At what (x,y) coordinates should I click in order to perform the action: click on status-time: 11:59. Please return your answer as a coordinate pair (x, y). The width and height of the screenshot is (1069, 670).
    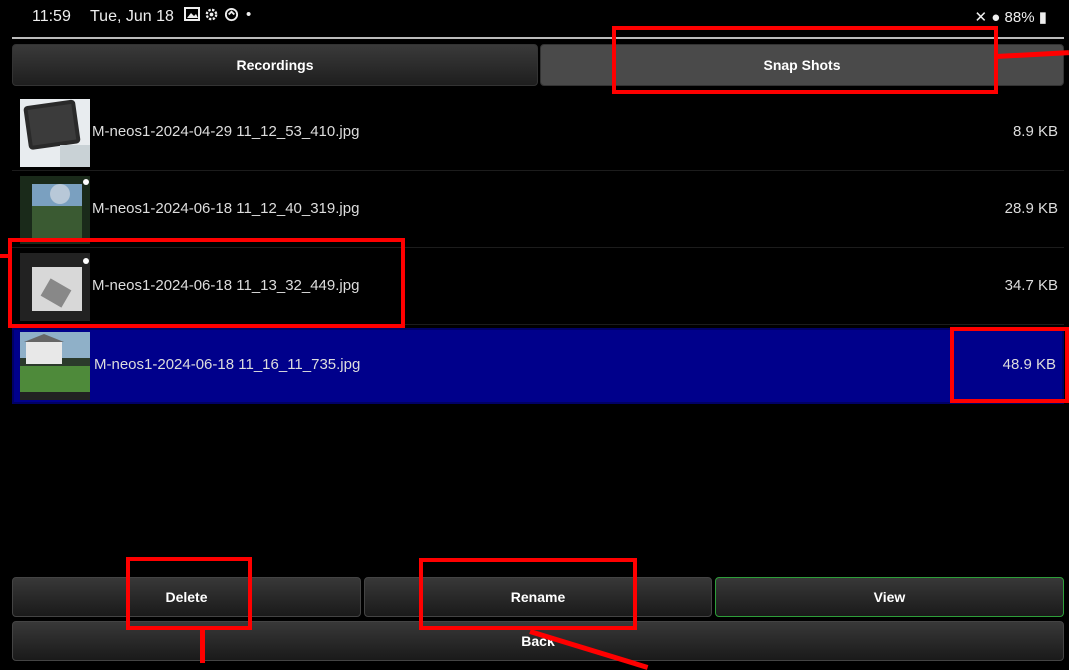
    Looking at the image, I should click on (51, 16).